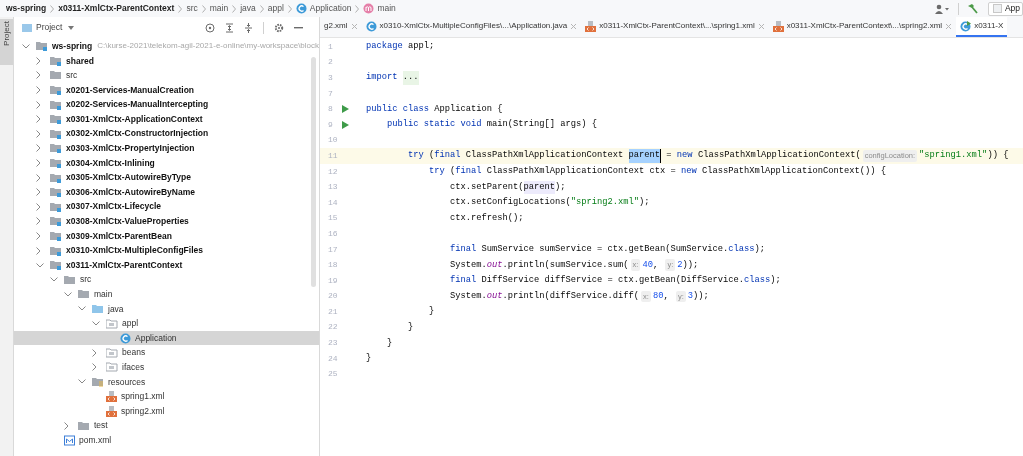 Image resolution: width=1023 pixels, height=456 pixels. I want to click on tree-item: test, so click(166, 426).